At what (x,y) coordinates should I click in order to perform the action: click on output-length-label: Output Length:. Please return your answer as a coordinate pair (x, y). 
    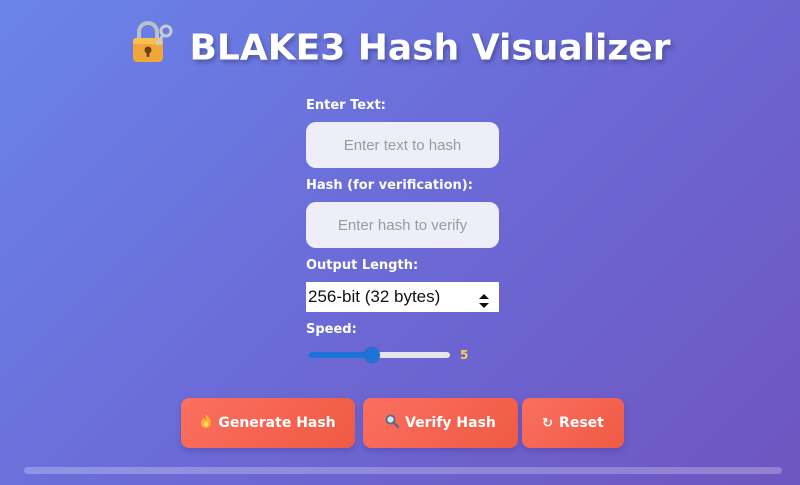
    Looking at the image, I should click on (362, 265).